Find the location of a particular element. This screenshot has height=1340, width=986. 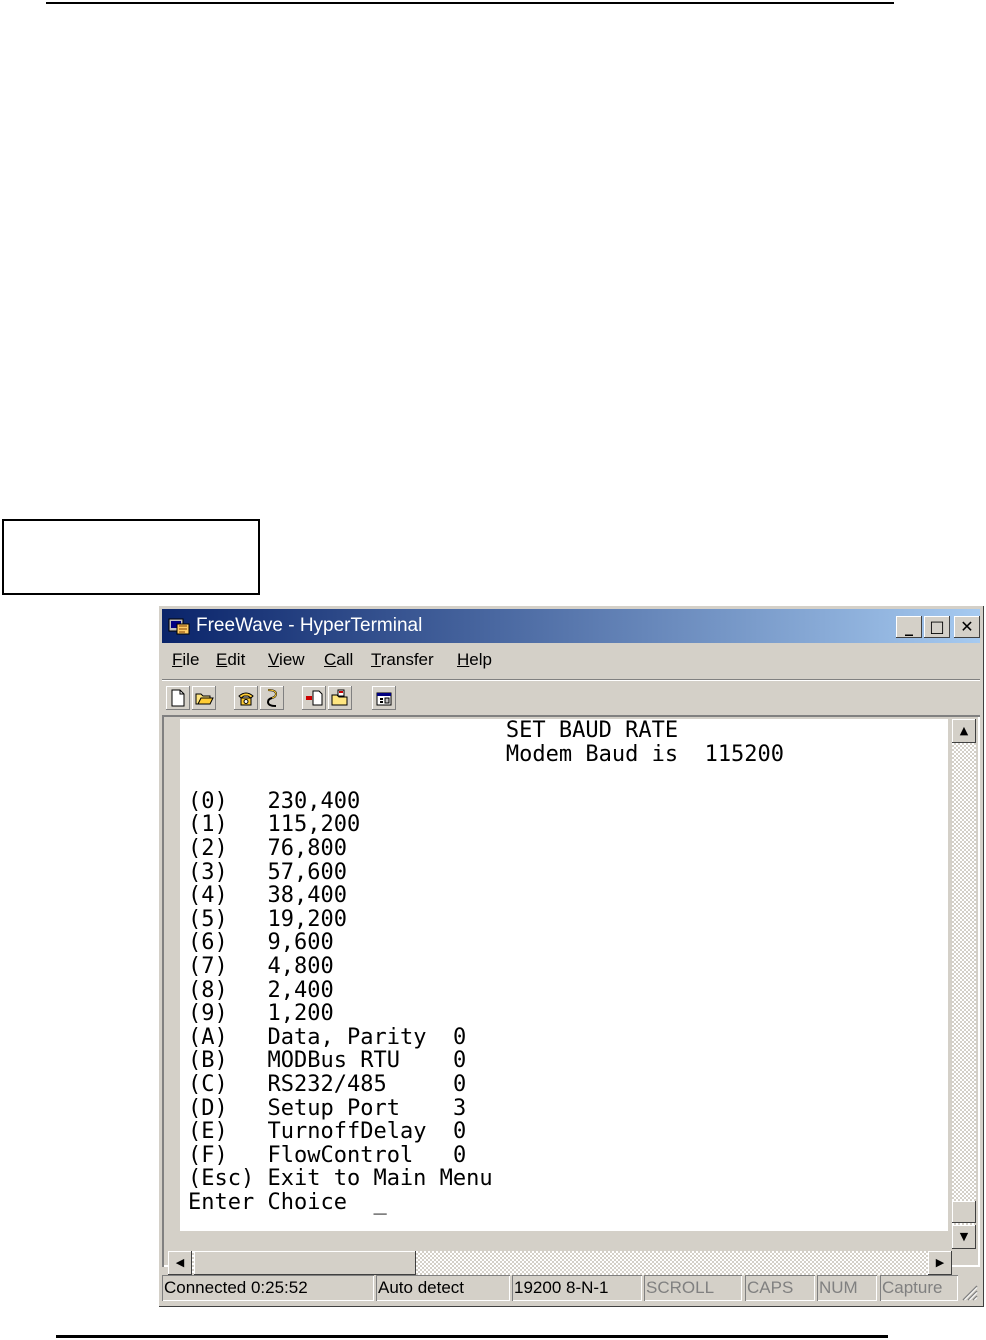

open-folder-icon is located at coordinates (204, 698).